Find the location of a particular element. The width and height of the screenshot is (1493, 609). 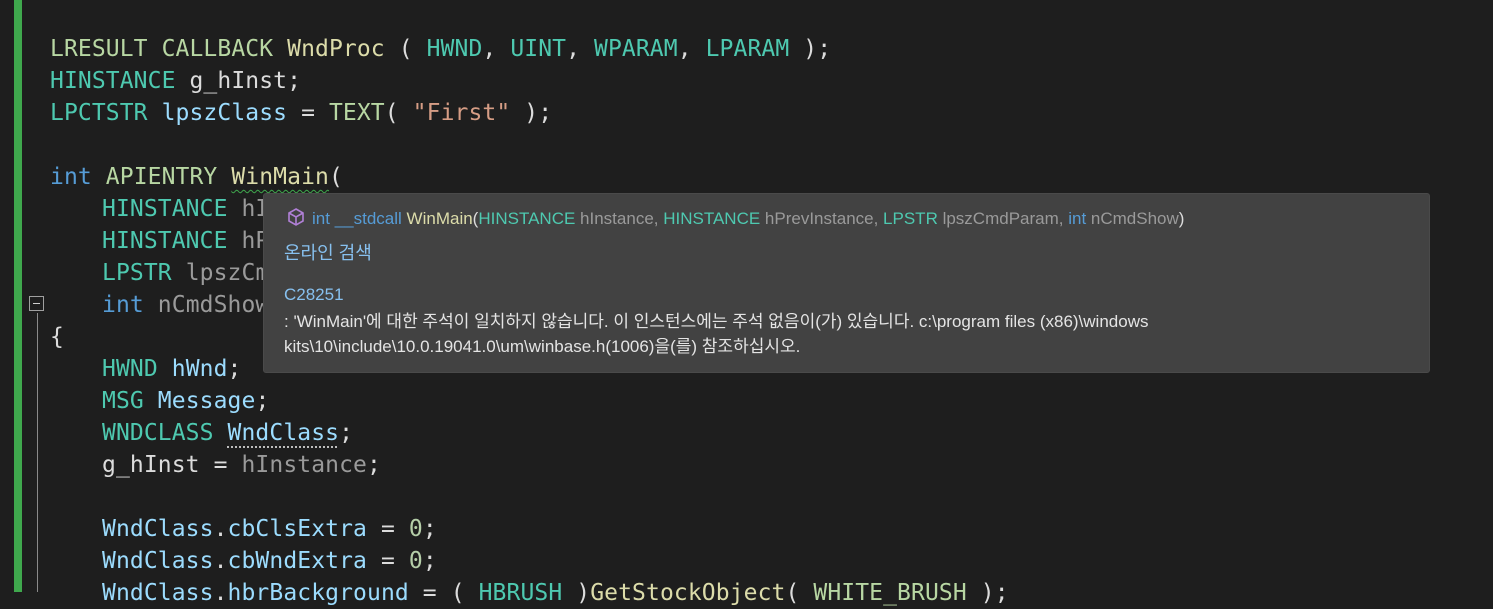

code-token: APIENTRY is located at coordinates (161, 177).